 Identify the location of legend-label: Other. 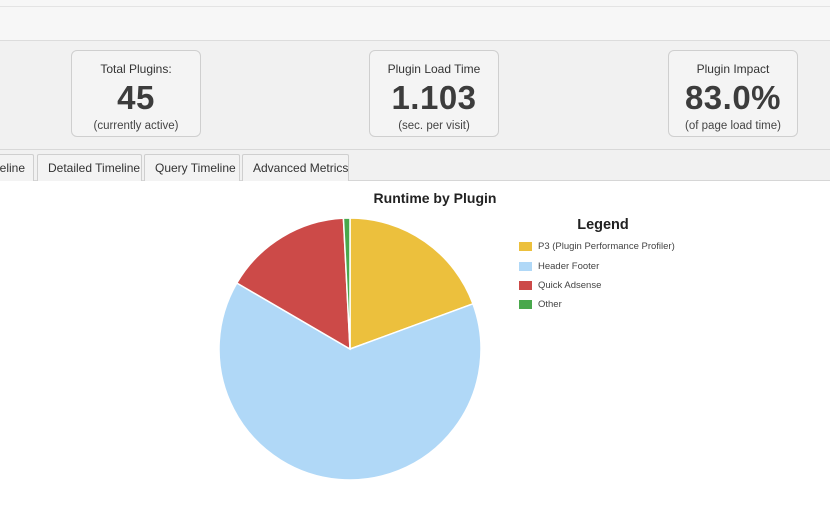
(550, 304).